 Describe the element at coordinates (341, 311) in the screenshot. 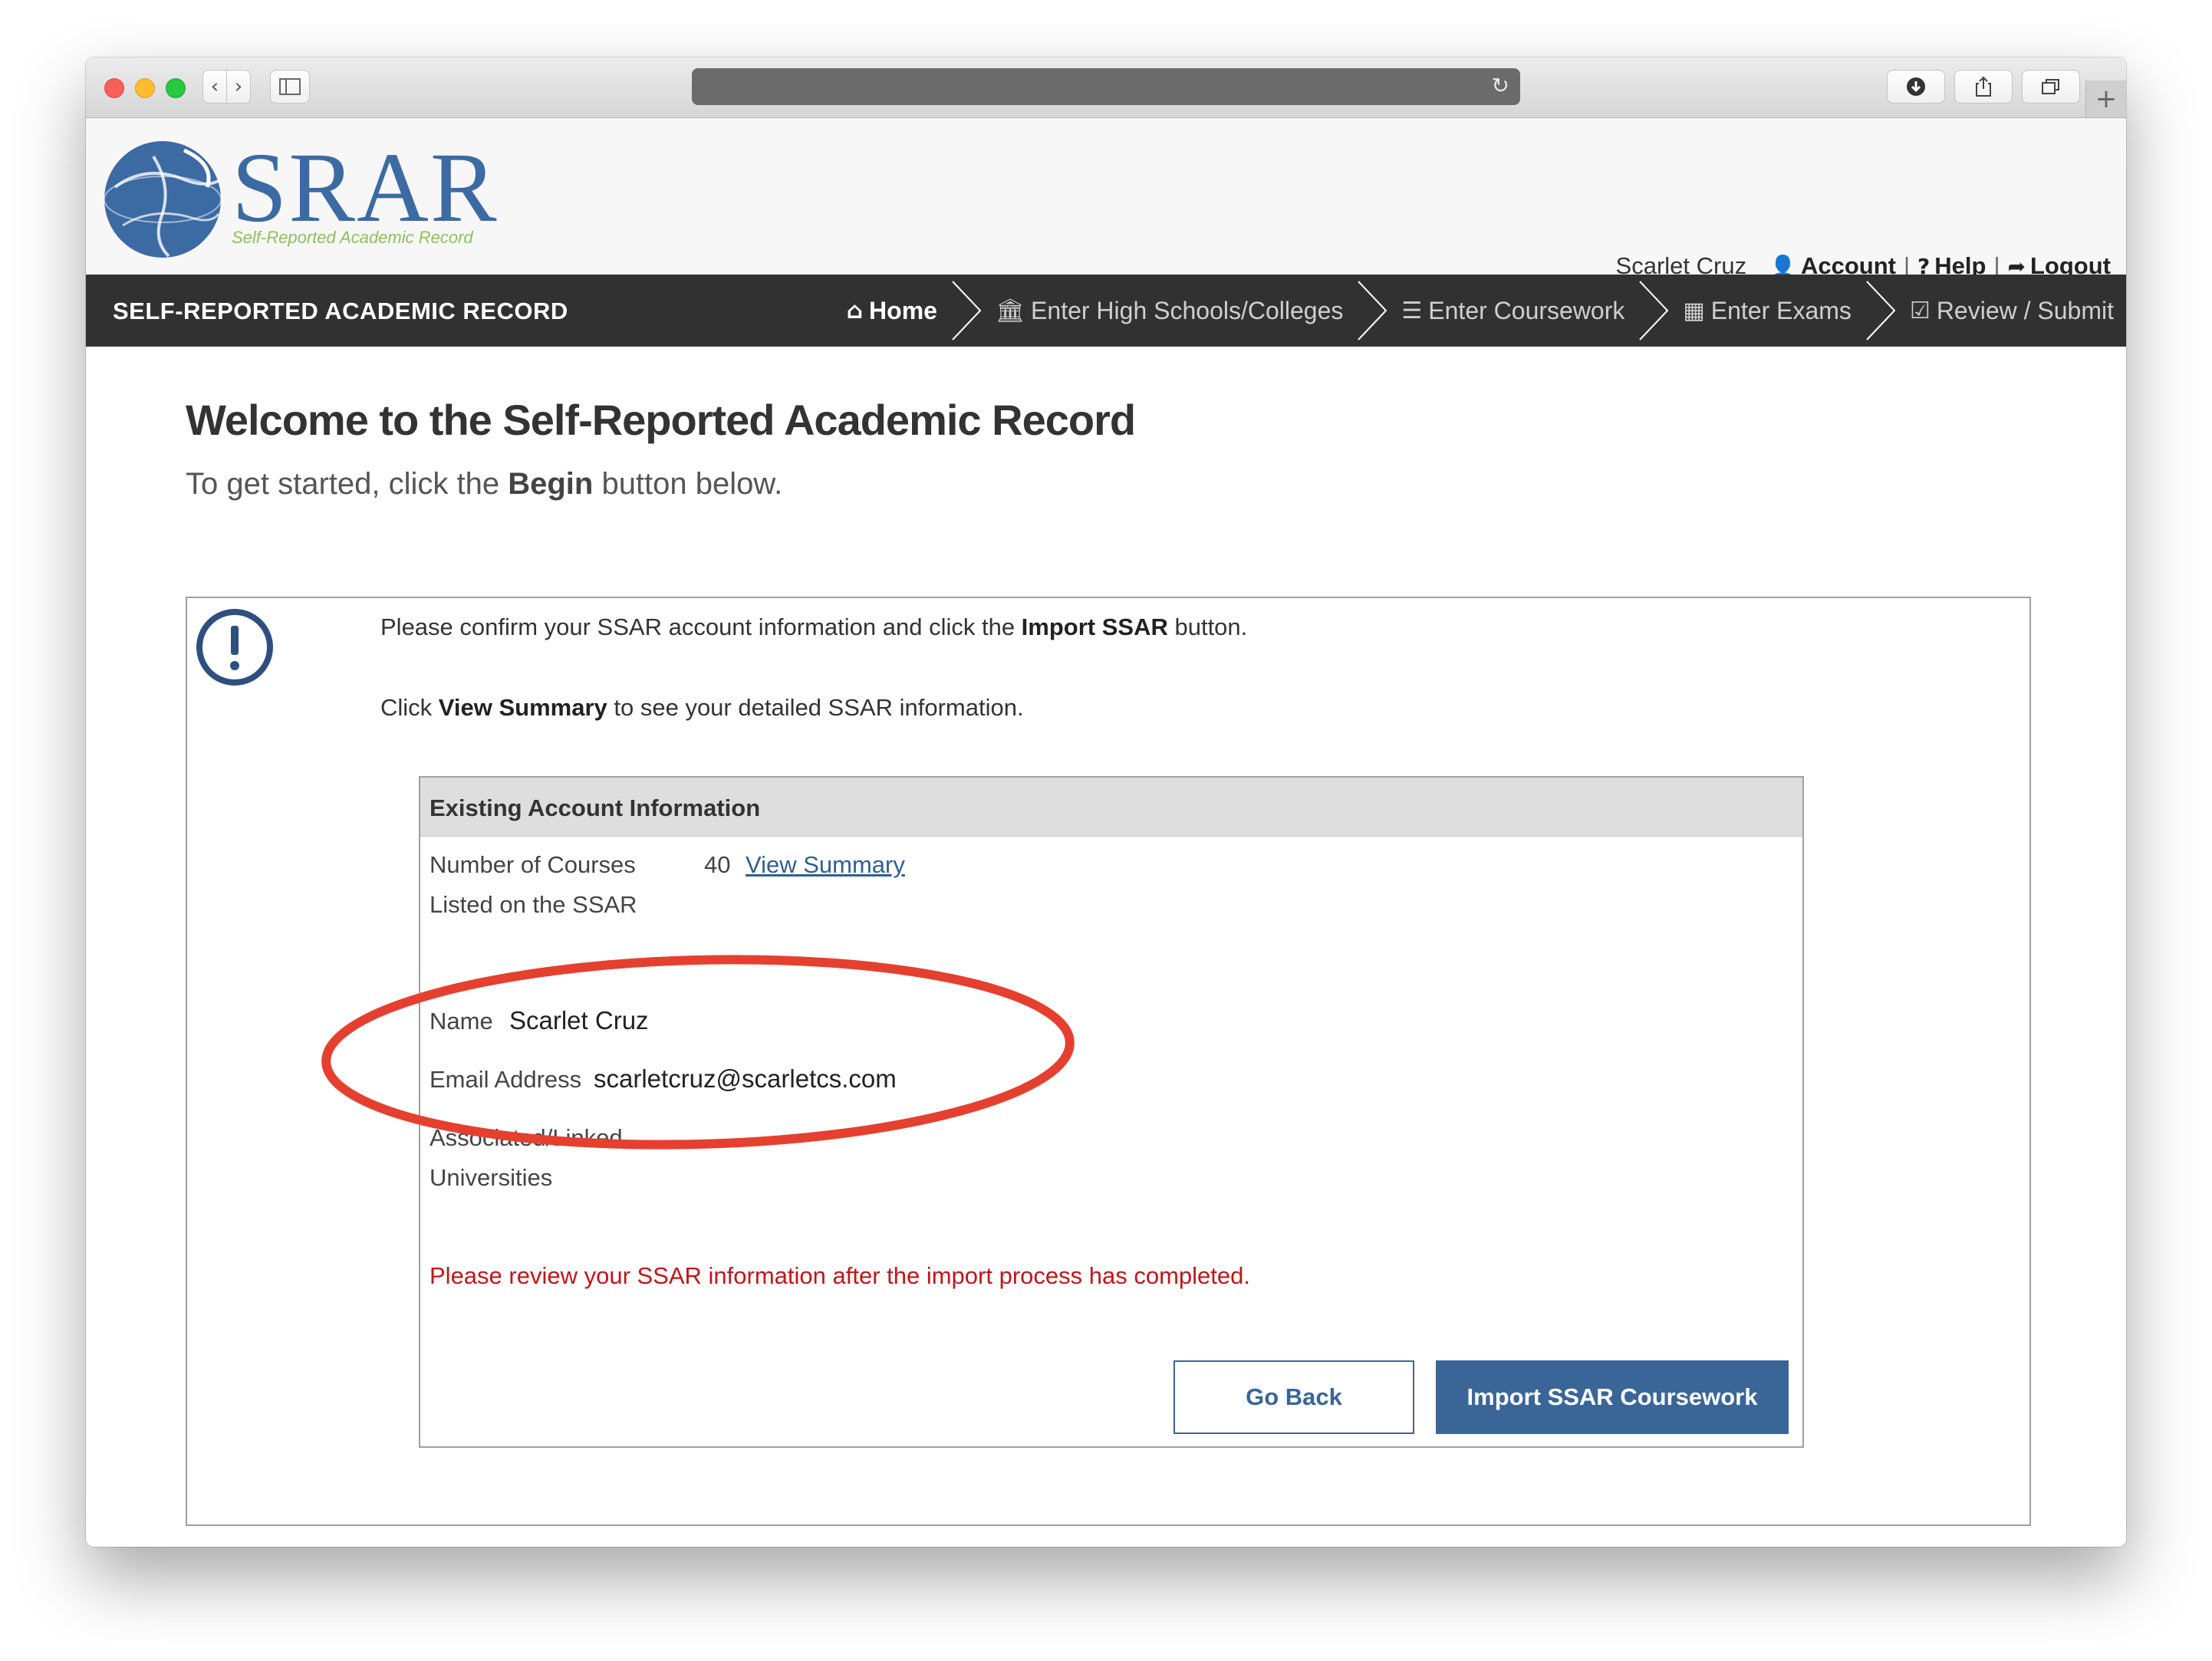

I see `site-name: SELF-REPORTED ACADEMIC RECORD` at that location.